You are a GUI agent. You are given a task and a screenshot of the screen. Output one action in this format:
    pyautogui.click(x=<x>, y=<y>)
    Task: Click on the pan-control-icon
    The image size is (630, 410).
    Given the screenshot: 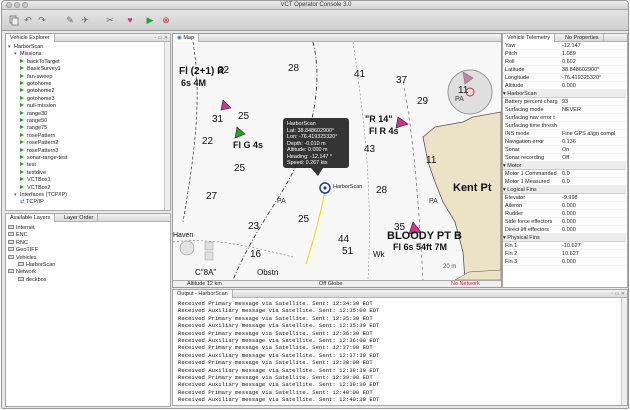 What is the action you would take?
    pyautogui.click(x=187, y=248)
    